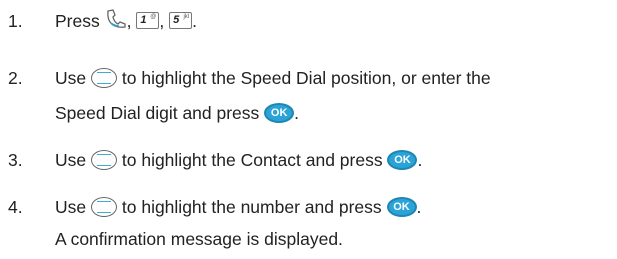  What do you see at coordinates (177, 112) in the screenshot?
I see `step-line: Speed Dial digit and press OK.` at bounding box center [177, 112].